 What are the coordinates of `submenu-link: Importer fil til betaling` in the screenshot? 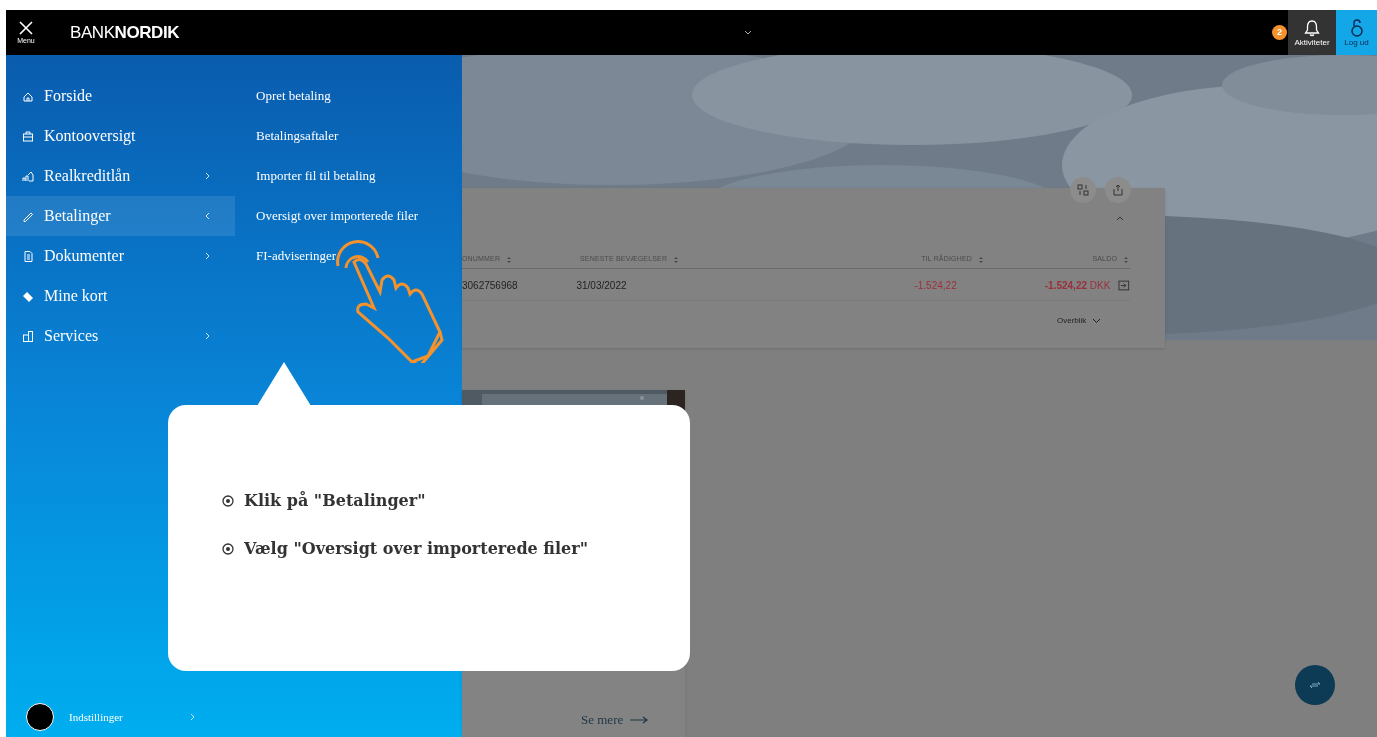 It's located at (337, 176).